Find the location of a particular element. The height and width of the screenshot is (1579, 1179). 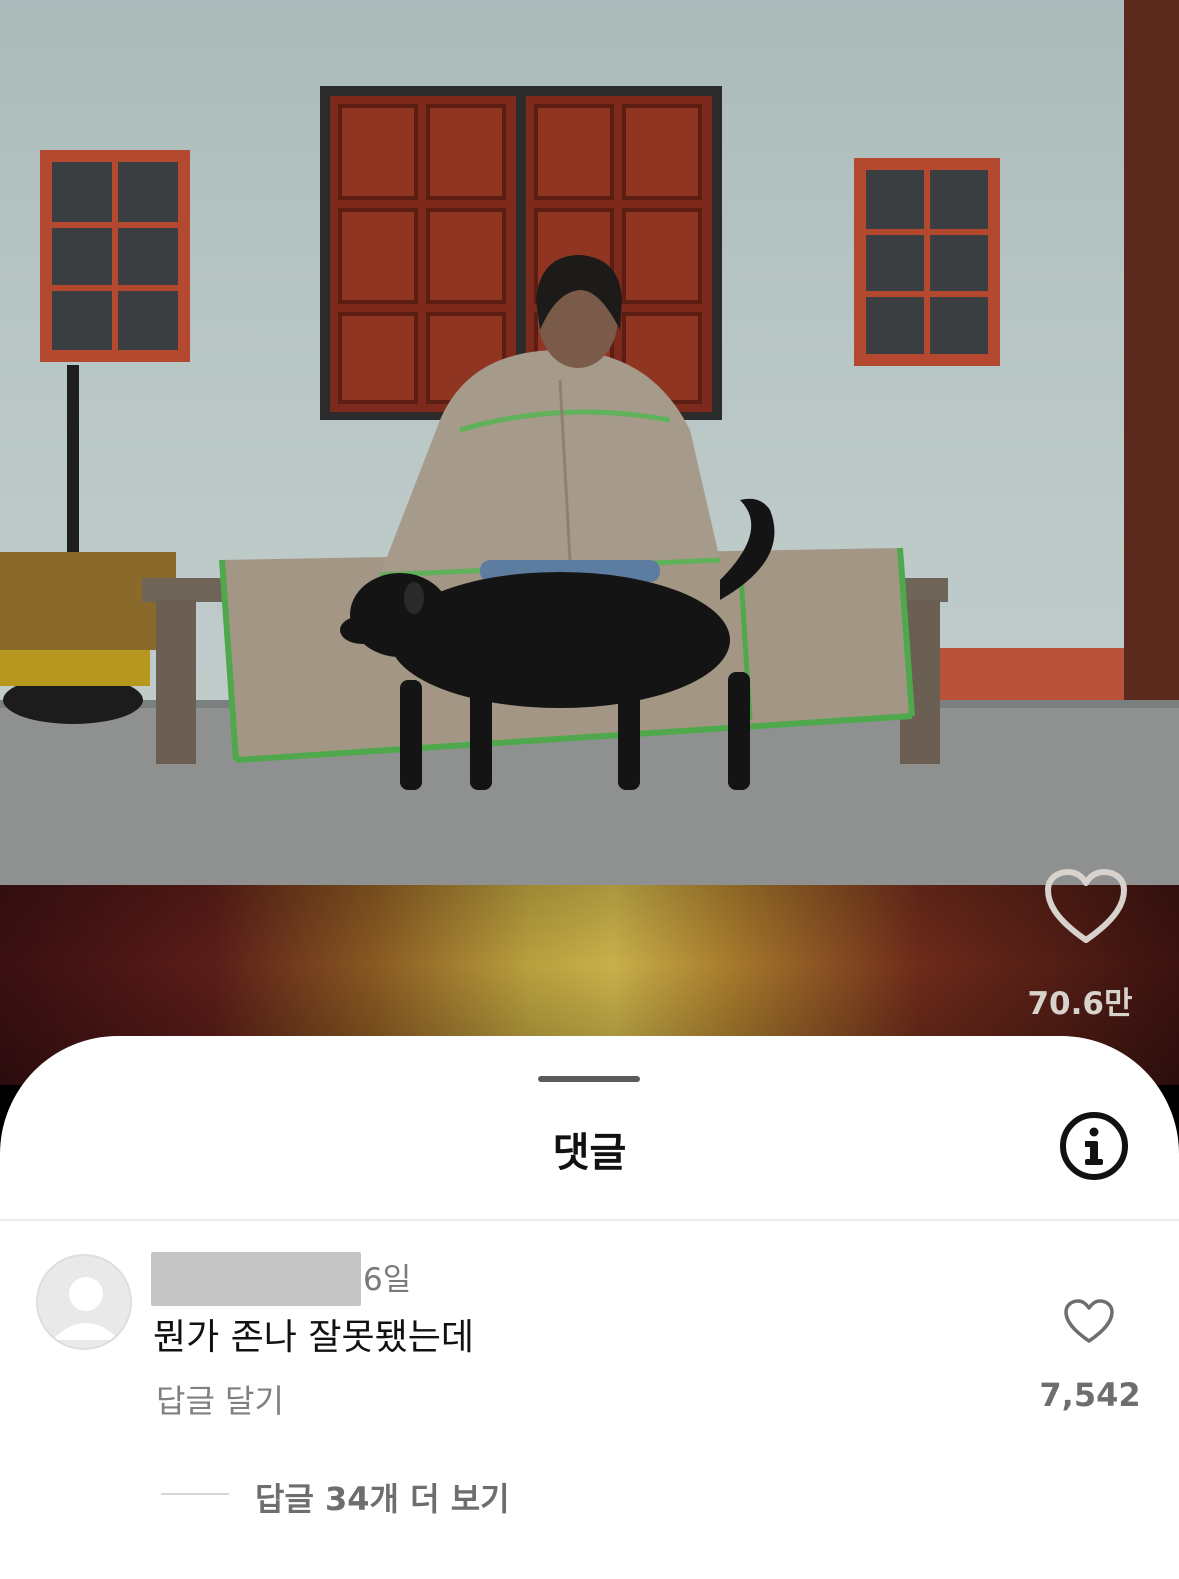

info-circle-icon is located at coordinates (1094, 1146).